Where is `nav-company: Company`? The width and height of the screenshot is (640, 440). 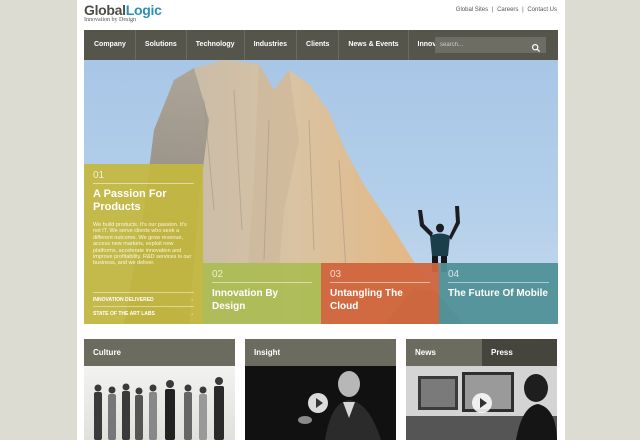 nav-company: Company is located at coordinates (110, 45).